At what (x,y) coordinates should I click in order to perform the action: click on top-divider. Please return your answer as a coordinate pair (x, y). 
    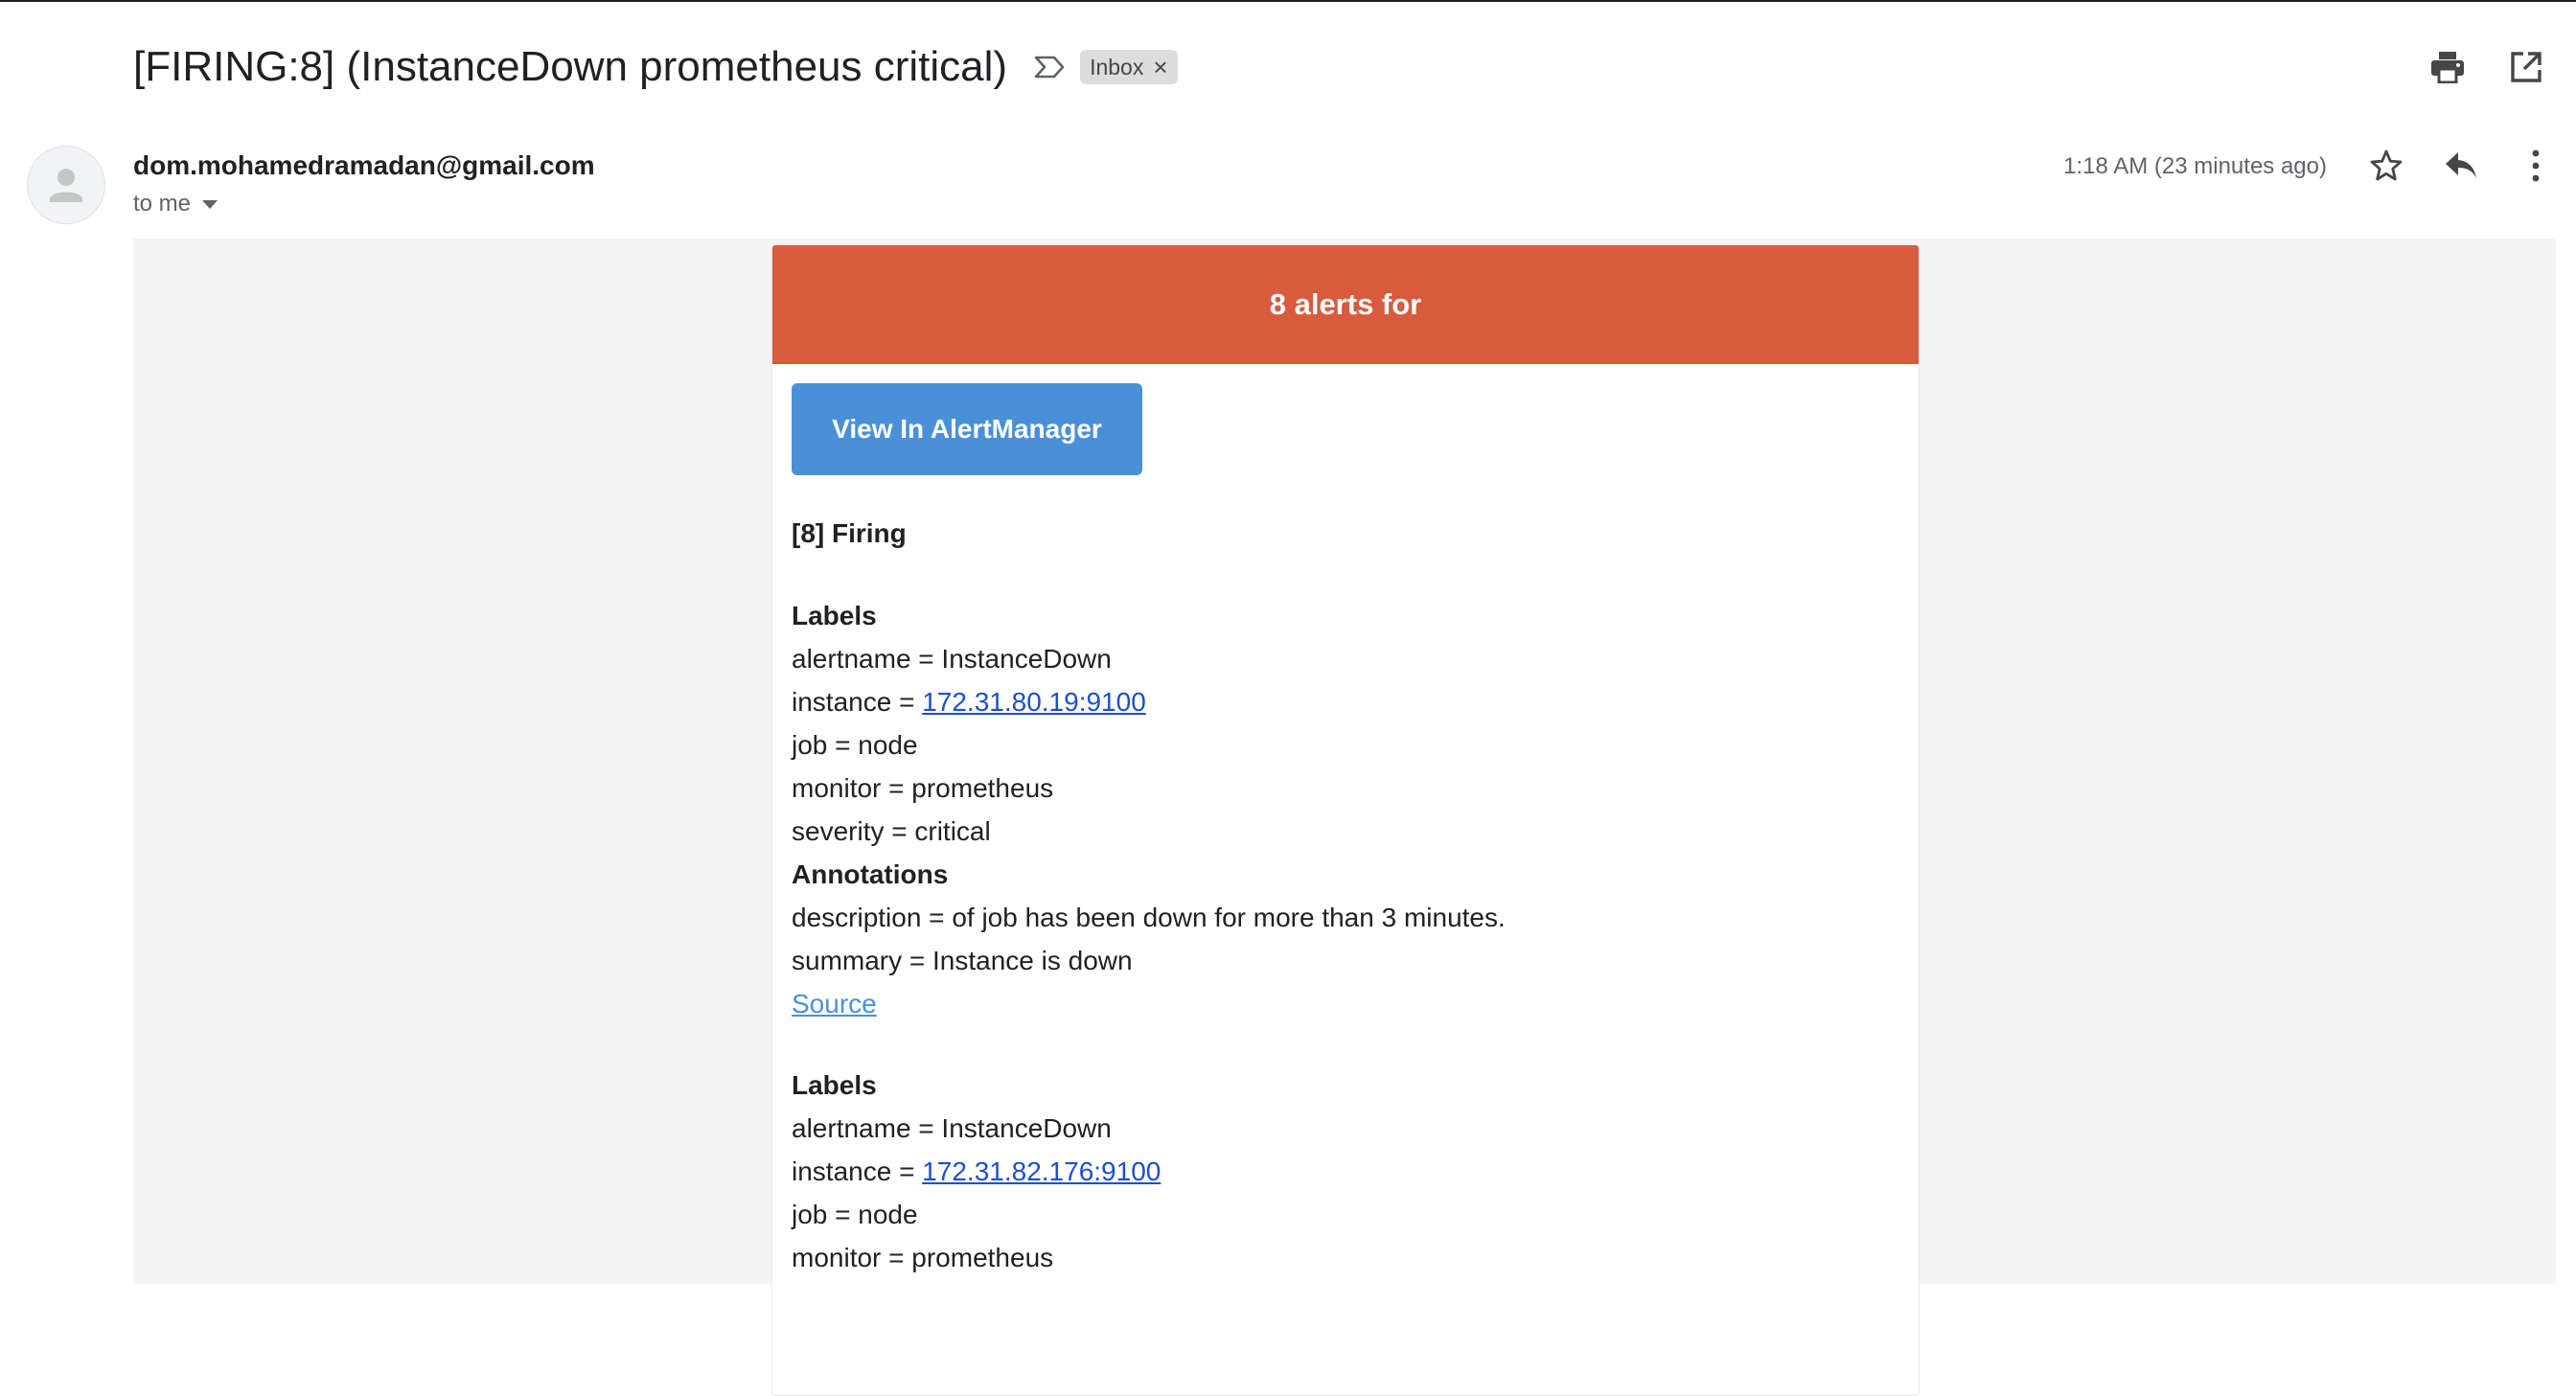
    Looking at the image, I should click on (1288, 1).